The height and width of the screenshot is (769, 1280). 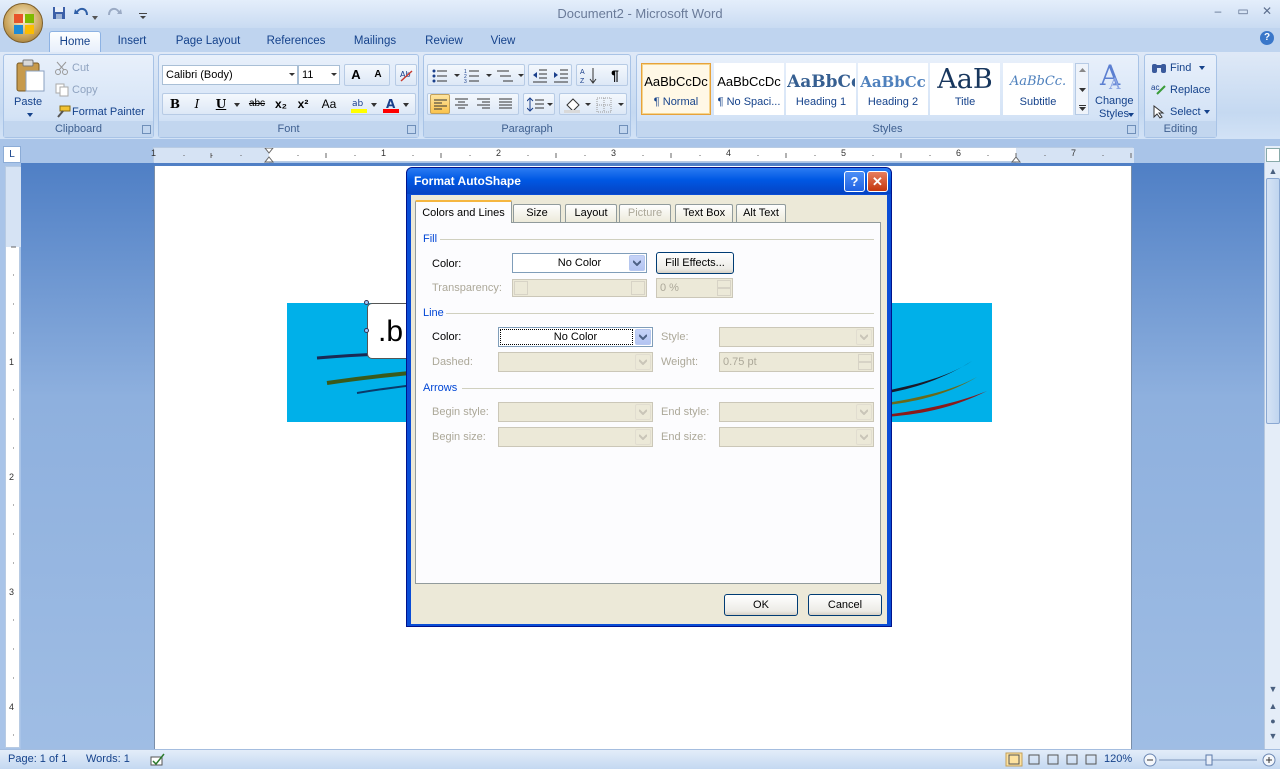 What do you see at coordinates (1038, 89) in the screenshot?
I see `style-subtitle: AaBbCc. Subtitle` at bounding box center [1038, 89].